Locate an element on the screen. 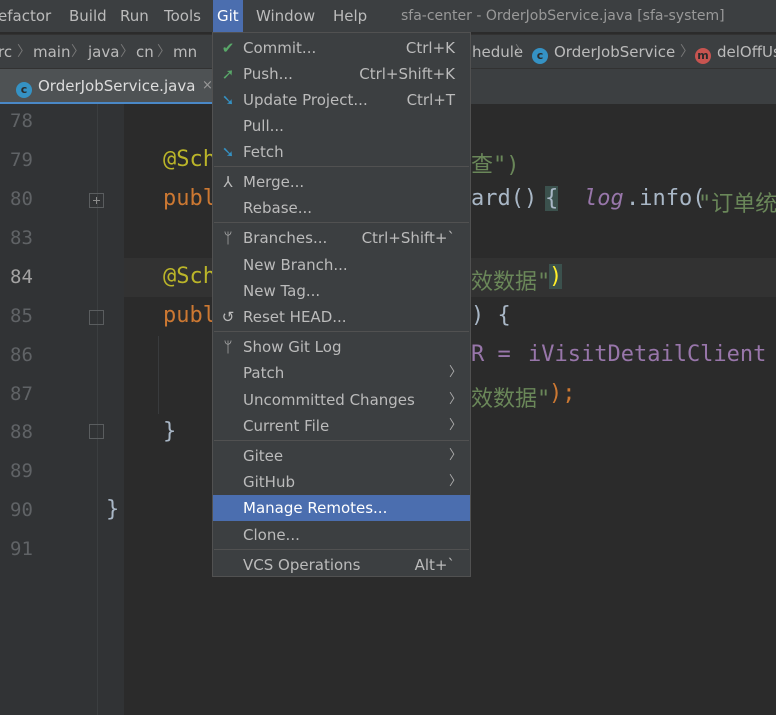 This screenshot has width=776, height=715. line-number: 78 is located at coordinates (21, 121).